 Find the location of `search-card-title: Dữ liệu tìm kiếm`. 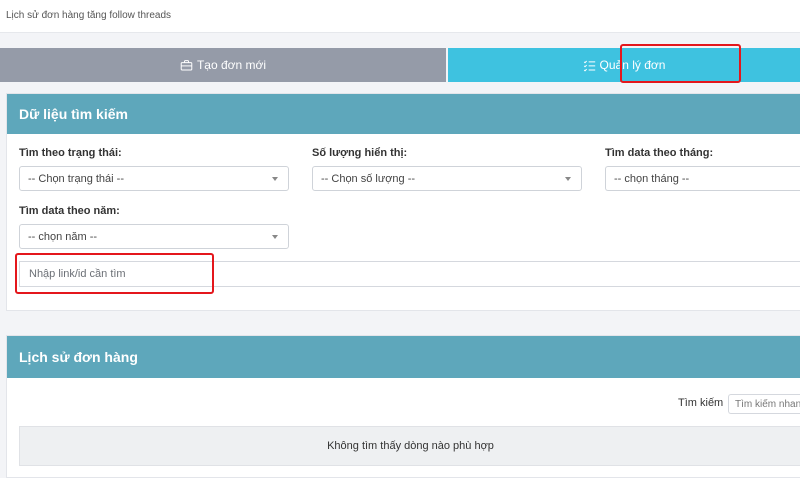

search-card-title: Dữ liệu tìm kiếm is located at coordinates (403, 114).